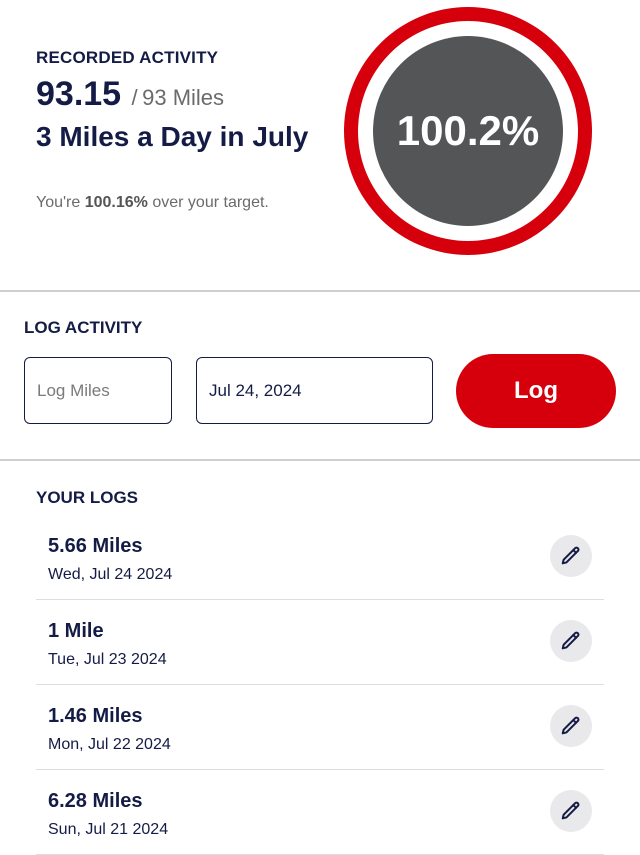 The height and width of the screenshot is (855, 640). Describe the element at coordinates (172, 136) in the screenshot. I see `goal-title: 3 Miles a Day in July` at that location.